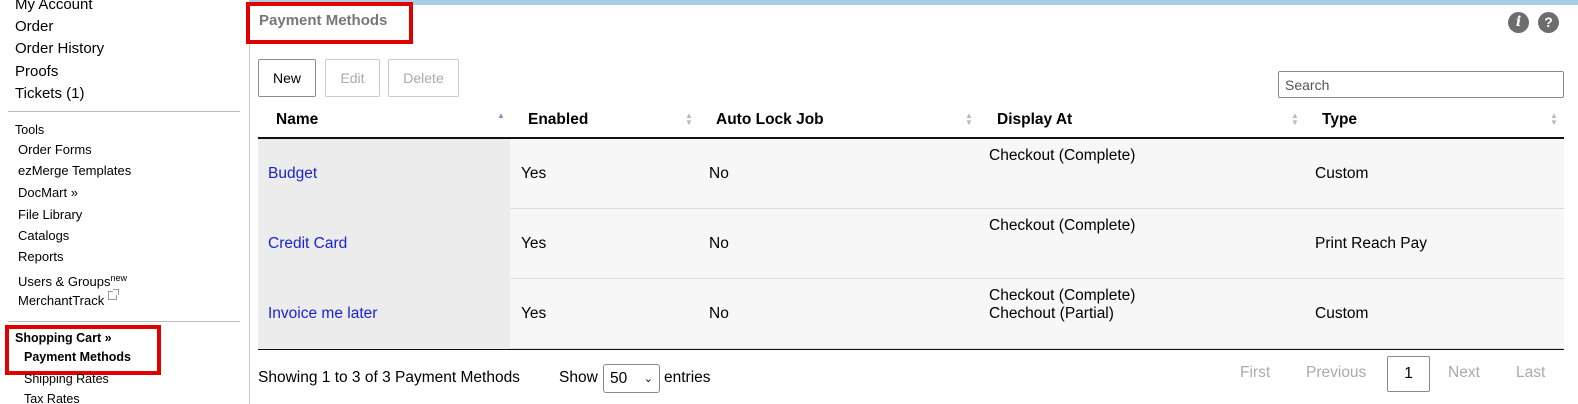 The height and width of the screenshot is (404, 1578). I want to click on column-header-enabled: Enabled, so click(558, 120).